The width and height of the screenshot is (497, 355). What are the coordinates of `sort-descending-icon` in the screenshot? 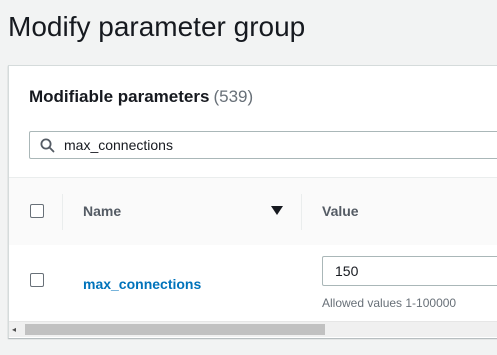 It's located at (277, 211).